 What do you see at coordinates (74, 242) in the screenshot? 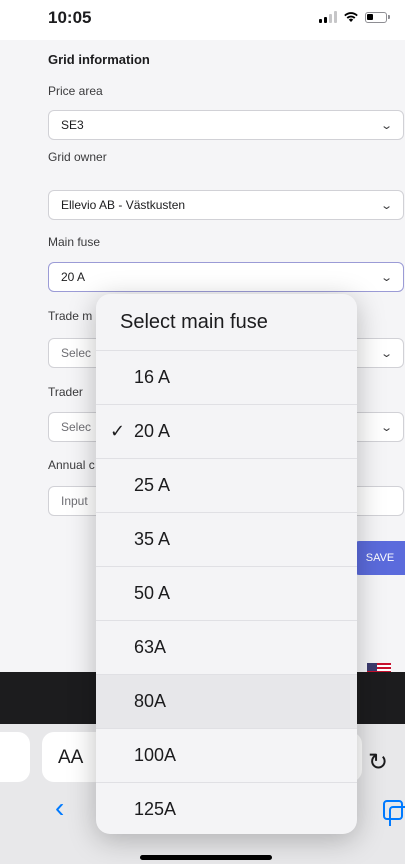
I see `main-fuse-label: Main fuse` at bounding box center [74, 242].